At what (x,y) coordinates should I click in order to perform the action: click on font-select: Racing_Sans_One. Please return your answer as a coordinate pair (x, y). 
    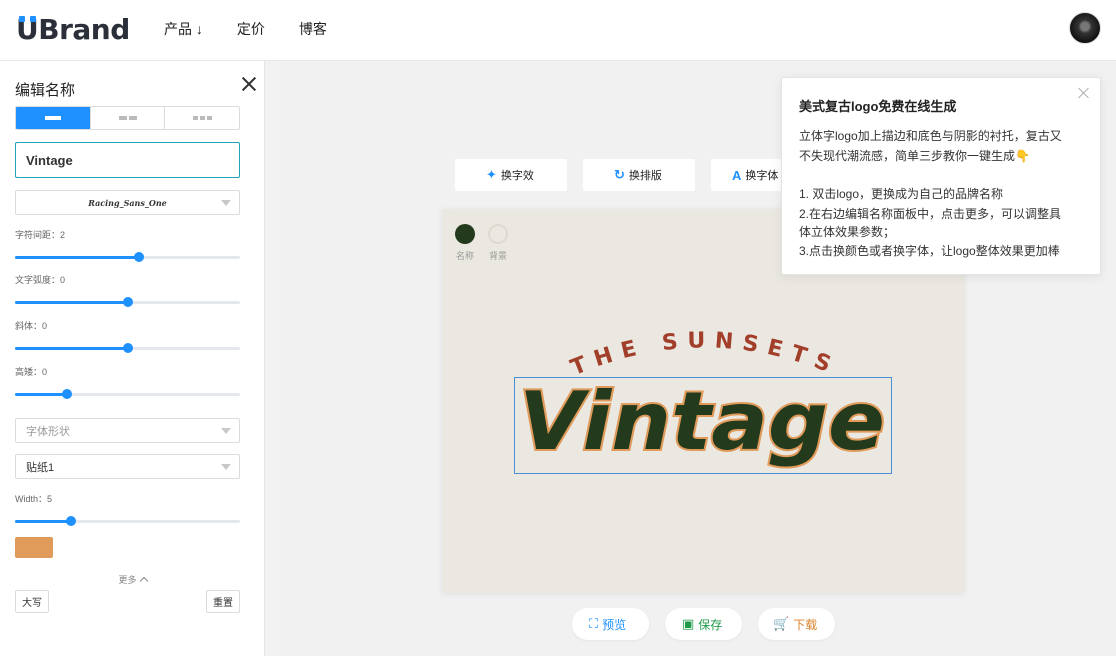
    Looking at the image, I should click on (127, 202).